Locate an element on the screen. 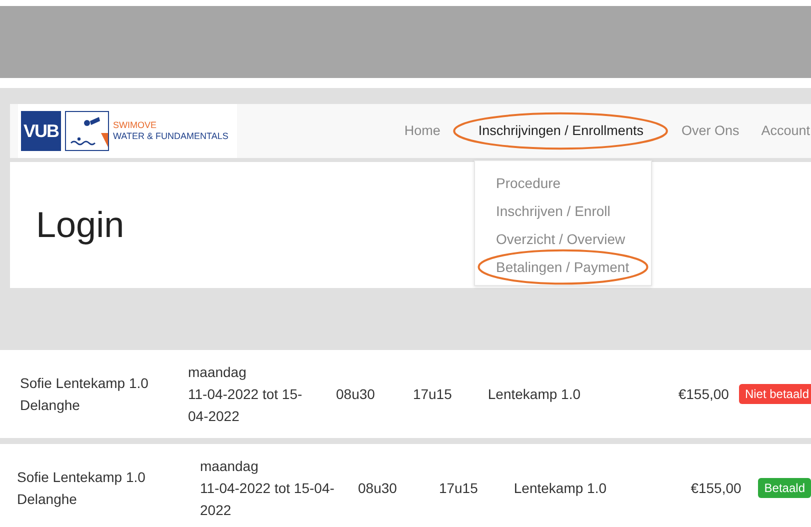 This screenshot has height=527, width=811. menu-item: Betalingen / Payment is located at coordinates (563, 267).